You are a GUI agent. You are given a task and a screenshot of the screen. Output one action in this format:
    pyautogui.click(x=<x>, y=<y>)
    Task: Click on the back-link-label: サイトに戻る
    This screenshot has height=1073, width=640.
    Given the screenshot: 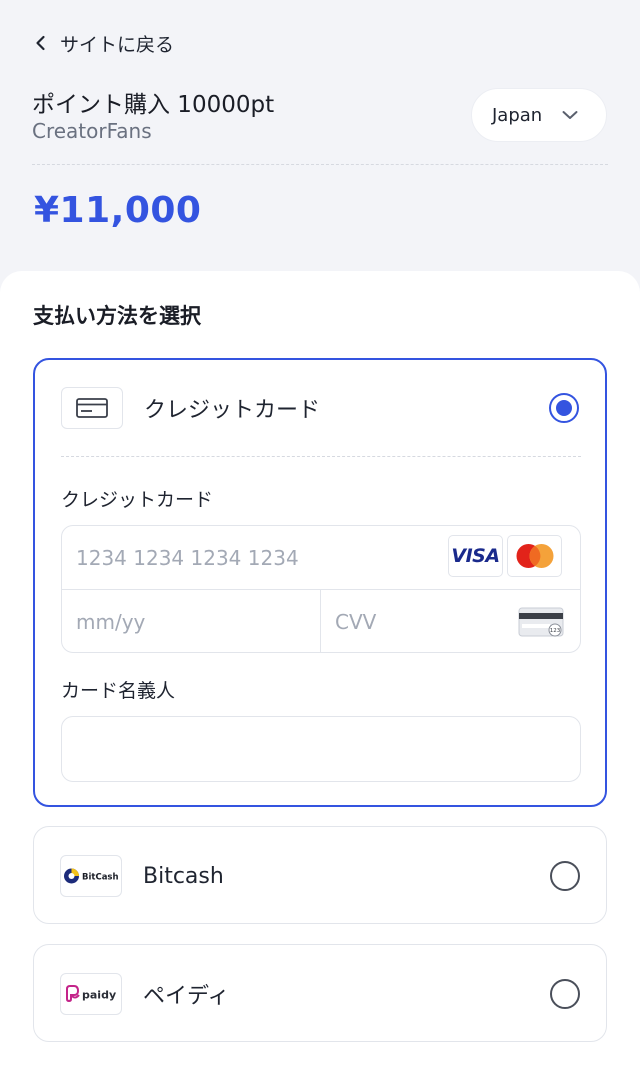 What is the action you would take?
    pyautogui.click(x=117, y=44)
    